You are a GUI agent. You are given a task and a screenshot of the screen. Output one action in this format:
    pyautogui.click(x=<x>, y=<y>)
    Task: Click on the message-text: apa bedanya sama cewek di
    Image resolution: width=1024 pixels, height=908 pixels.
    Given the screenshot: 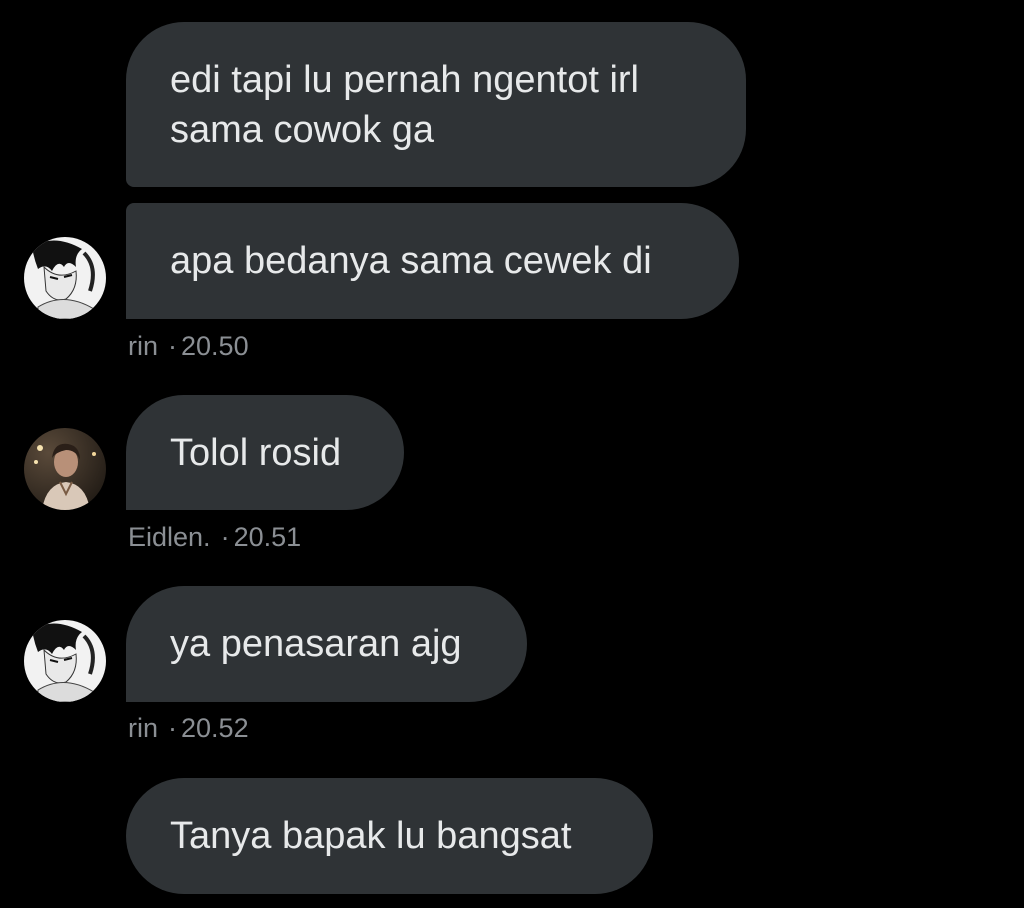 What is the action you would take?
    pyautogui.click(x=411, y=261)
    